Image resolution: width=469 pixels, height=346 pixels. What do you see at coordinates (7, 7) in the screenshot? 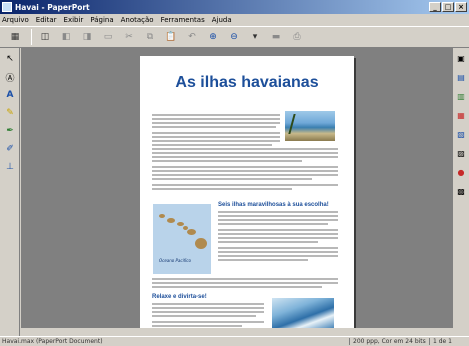
I see `app-icon` at bounding box center [7, 7].